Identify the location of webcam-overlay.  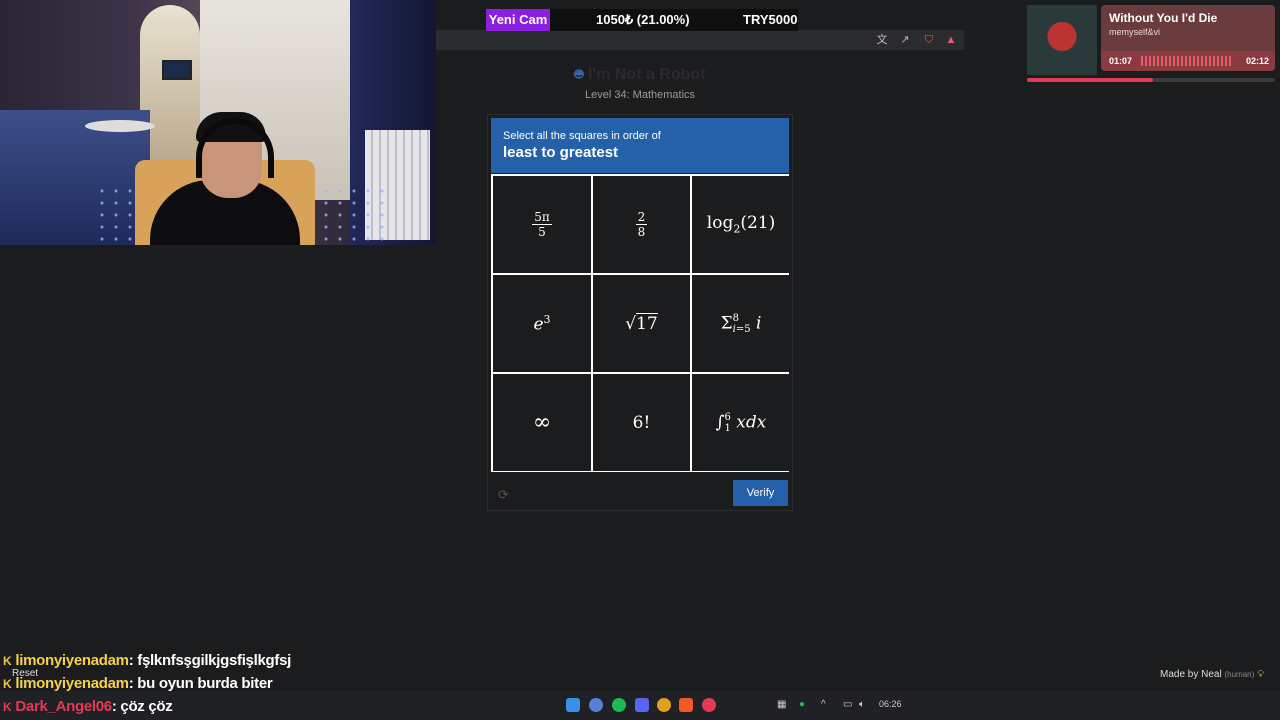
(218, 122).